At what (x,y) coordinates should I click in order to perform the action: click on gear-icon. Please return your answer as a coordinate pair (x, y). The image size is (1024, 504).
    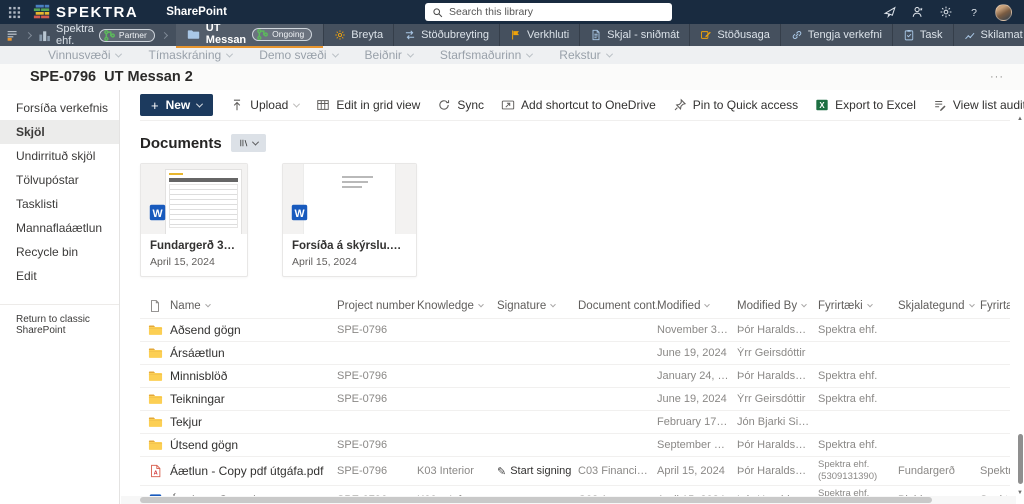
    Looking at the image, I should click on (946, 12).